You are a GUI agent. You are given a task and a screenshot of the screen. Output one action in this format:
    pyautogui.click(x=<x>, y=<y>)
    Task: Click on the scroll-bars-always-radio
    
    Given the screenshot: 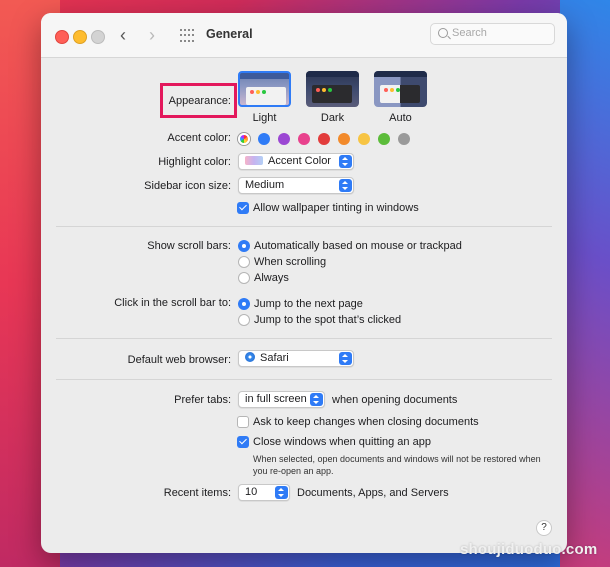 What is the action you would take?
    pyautogui.click(x=244, y=278)
    